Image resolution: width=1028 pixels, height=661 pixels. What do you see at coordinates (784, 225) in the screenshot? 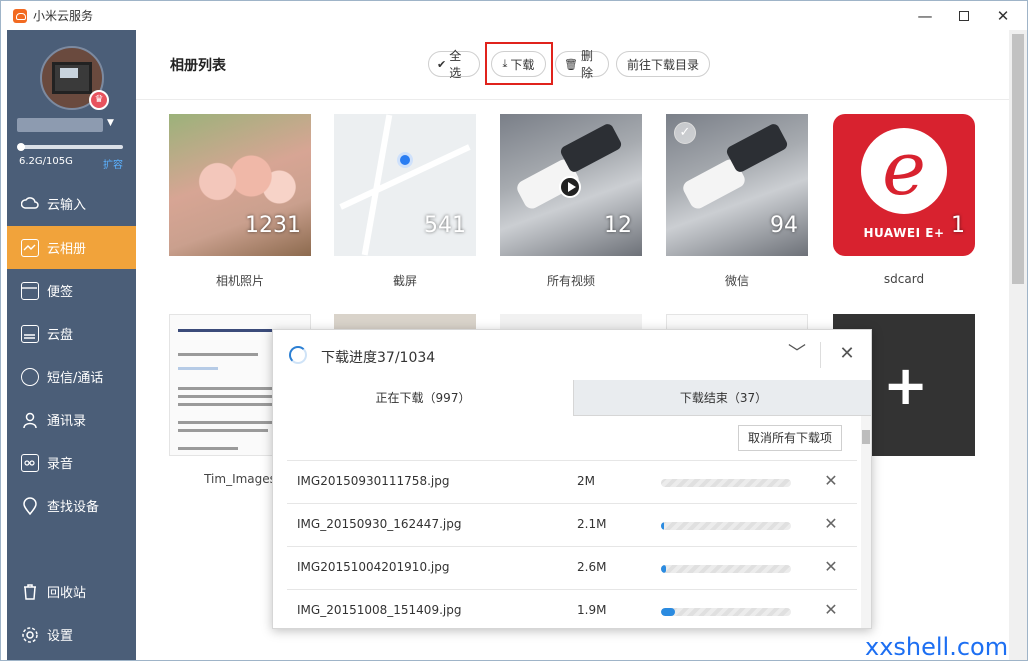
I see `album-count: 94` at bounding box center [784, 225].